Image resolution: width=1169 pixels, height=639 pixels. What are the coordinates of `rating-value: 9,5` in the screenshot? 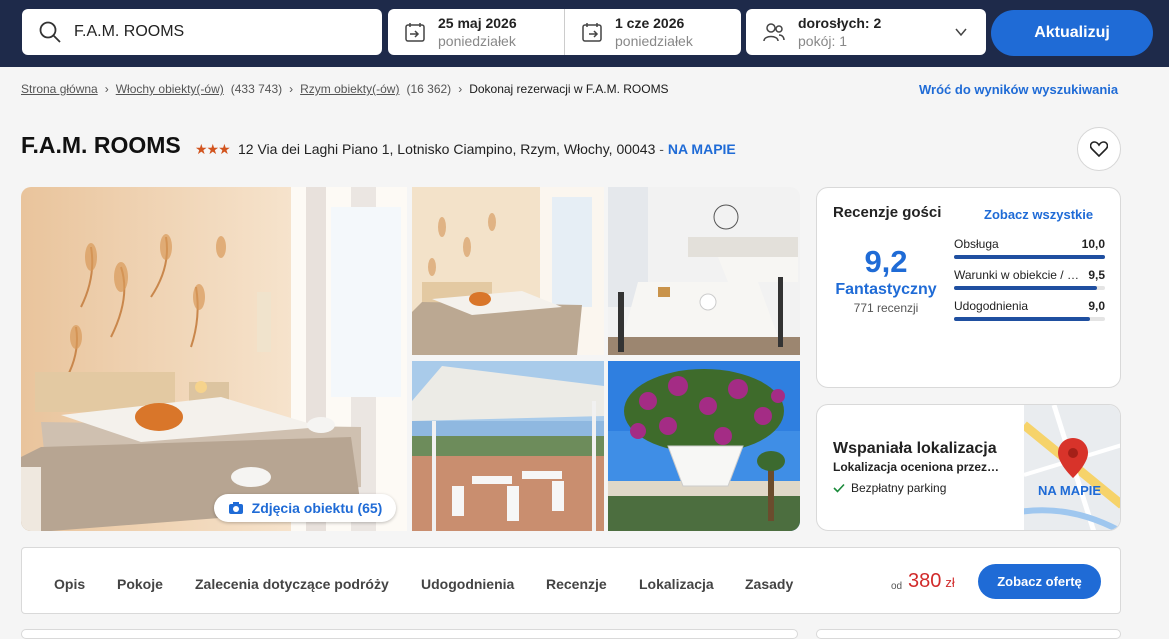 It's located at (1096, 275).